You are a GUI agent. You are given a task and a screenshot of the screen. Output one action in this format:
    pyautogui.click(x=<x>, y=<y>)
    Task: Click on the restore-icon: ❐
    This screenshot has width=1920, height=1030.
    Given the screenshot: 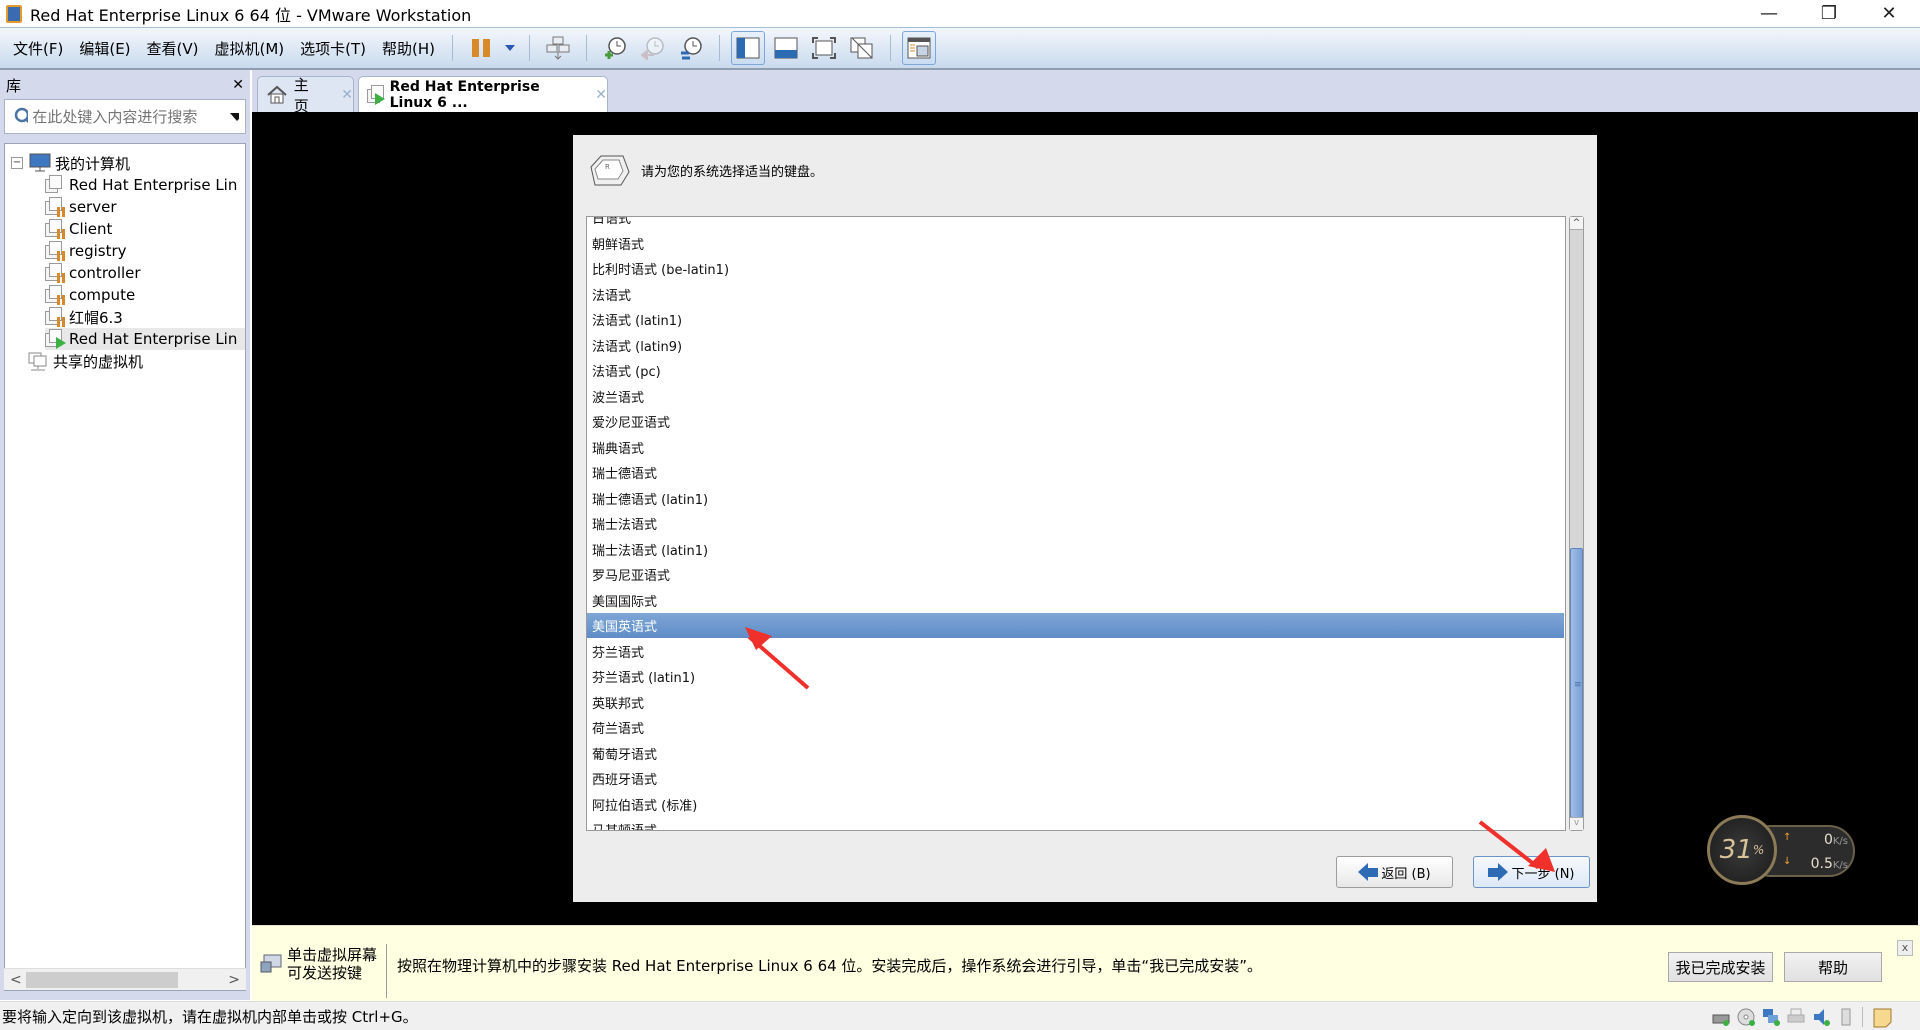 What is the action you would take?
    pyautogui.click(x=1829, y=13)
    